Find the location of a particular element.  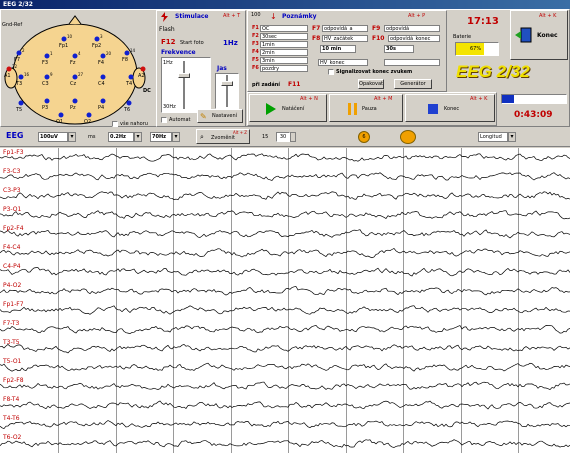

electrode-f3 is located at coordinates (47, 56).